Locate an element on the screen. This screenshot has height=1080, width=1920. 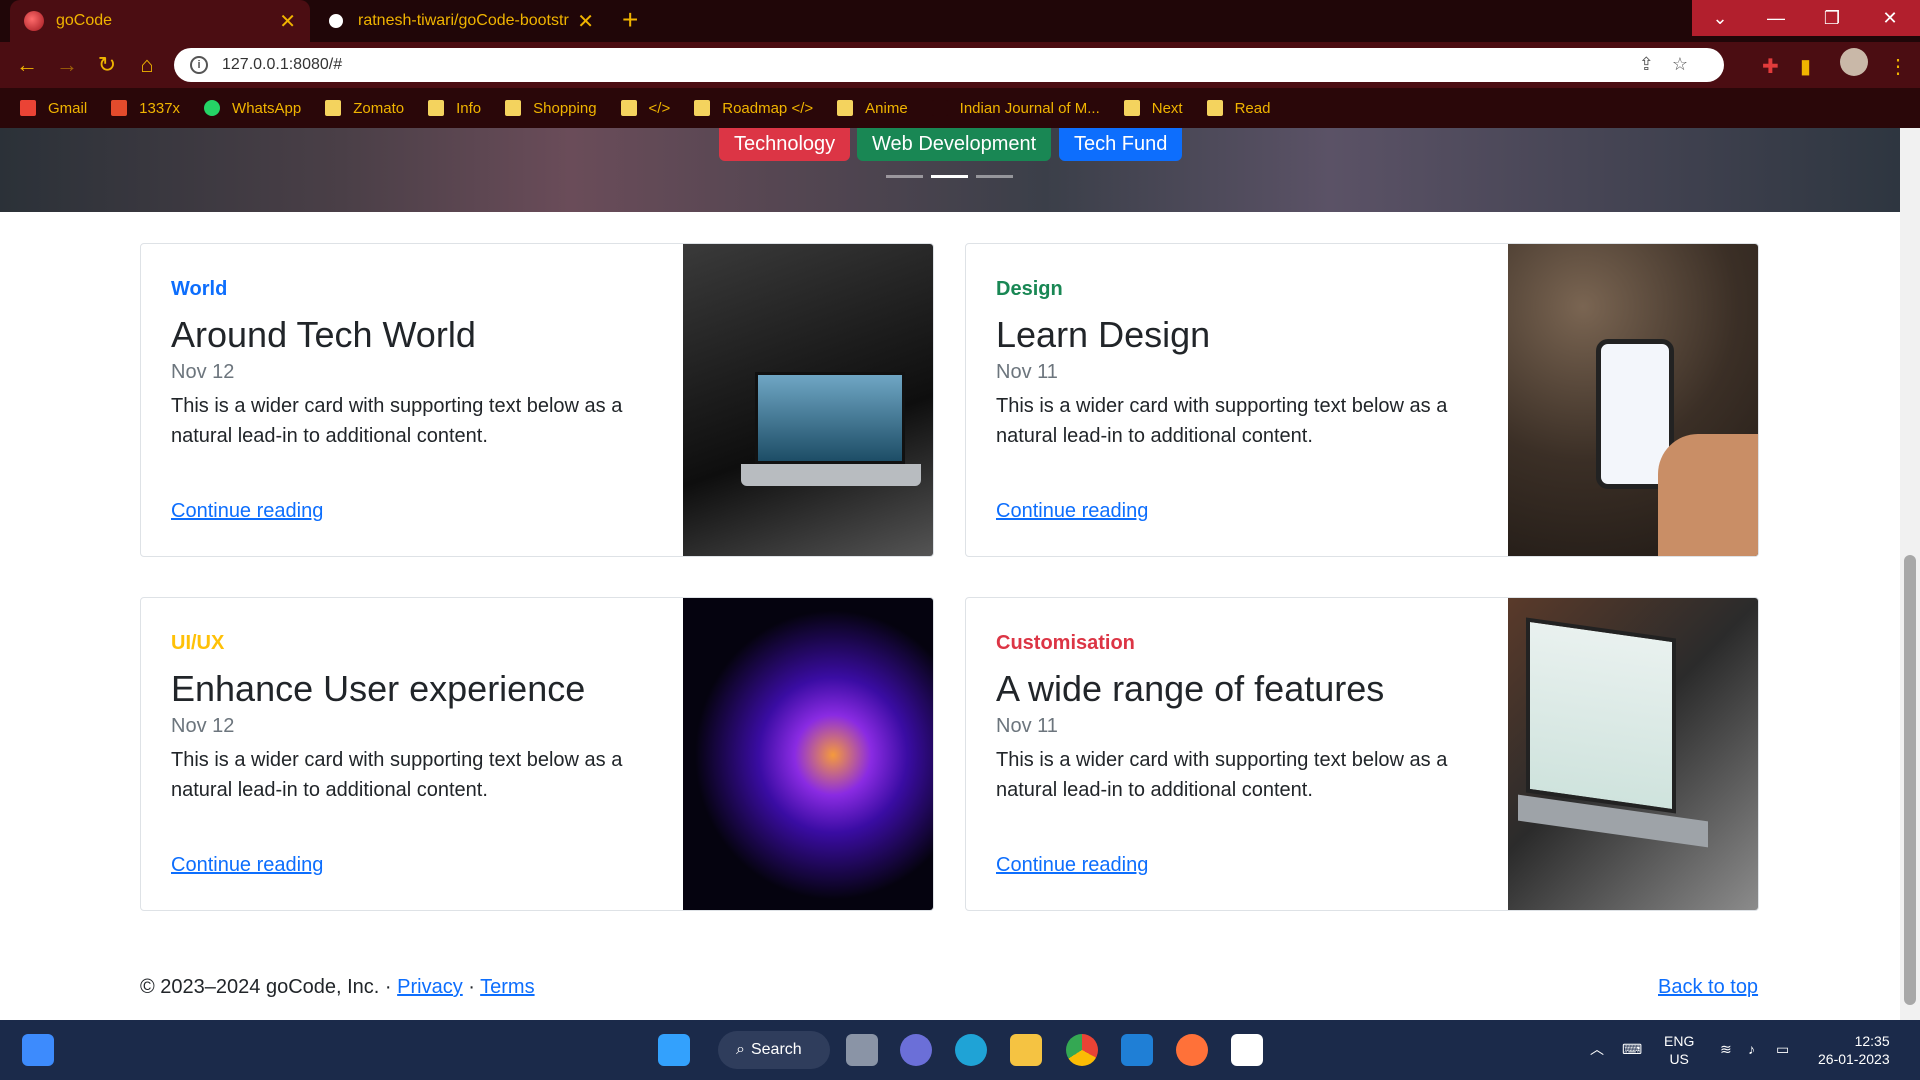
back-icon: ← is located at coordinates (27, 65).